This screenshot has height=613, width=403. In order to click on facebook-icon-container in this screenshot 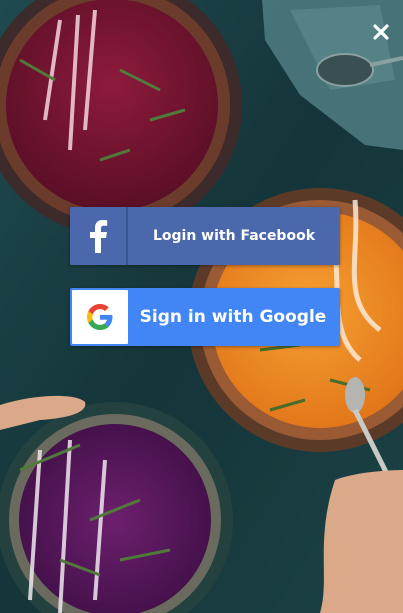, I will do `click(99, 236)`.